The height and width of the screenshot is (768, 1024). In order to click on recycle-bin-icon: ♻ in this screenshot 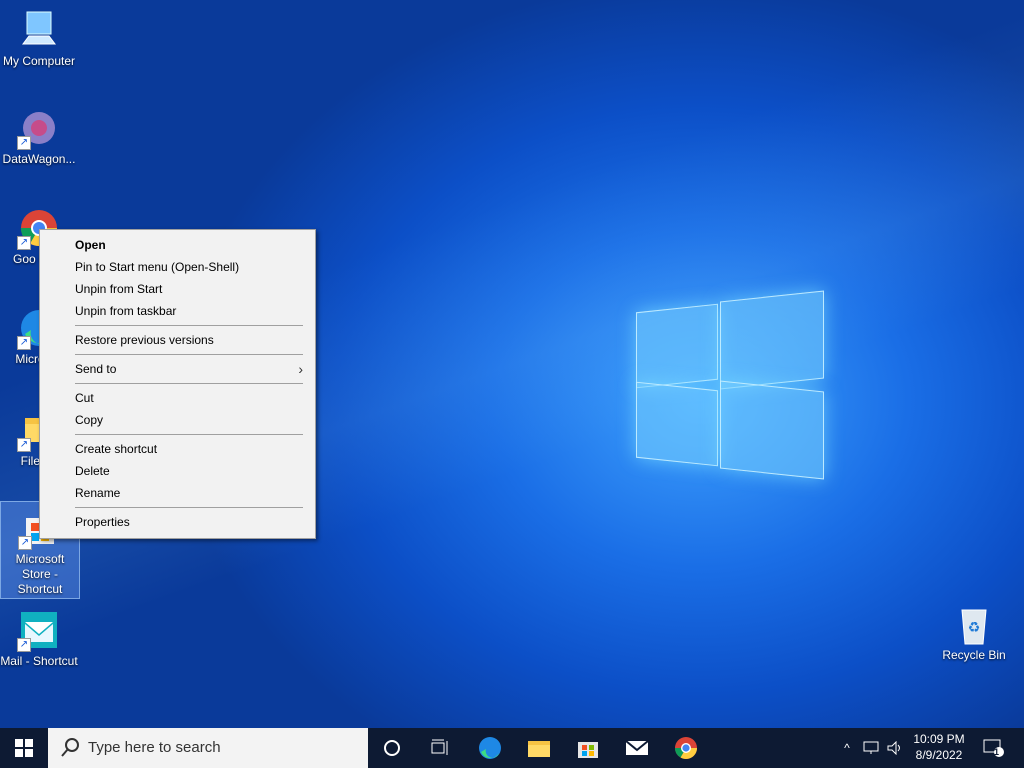, I will do `click(974, 624)`.